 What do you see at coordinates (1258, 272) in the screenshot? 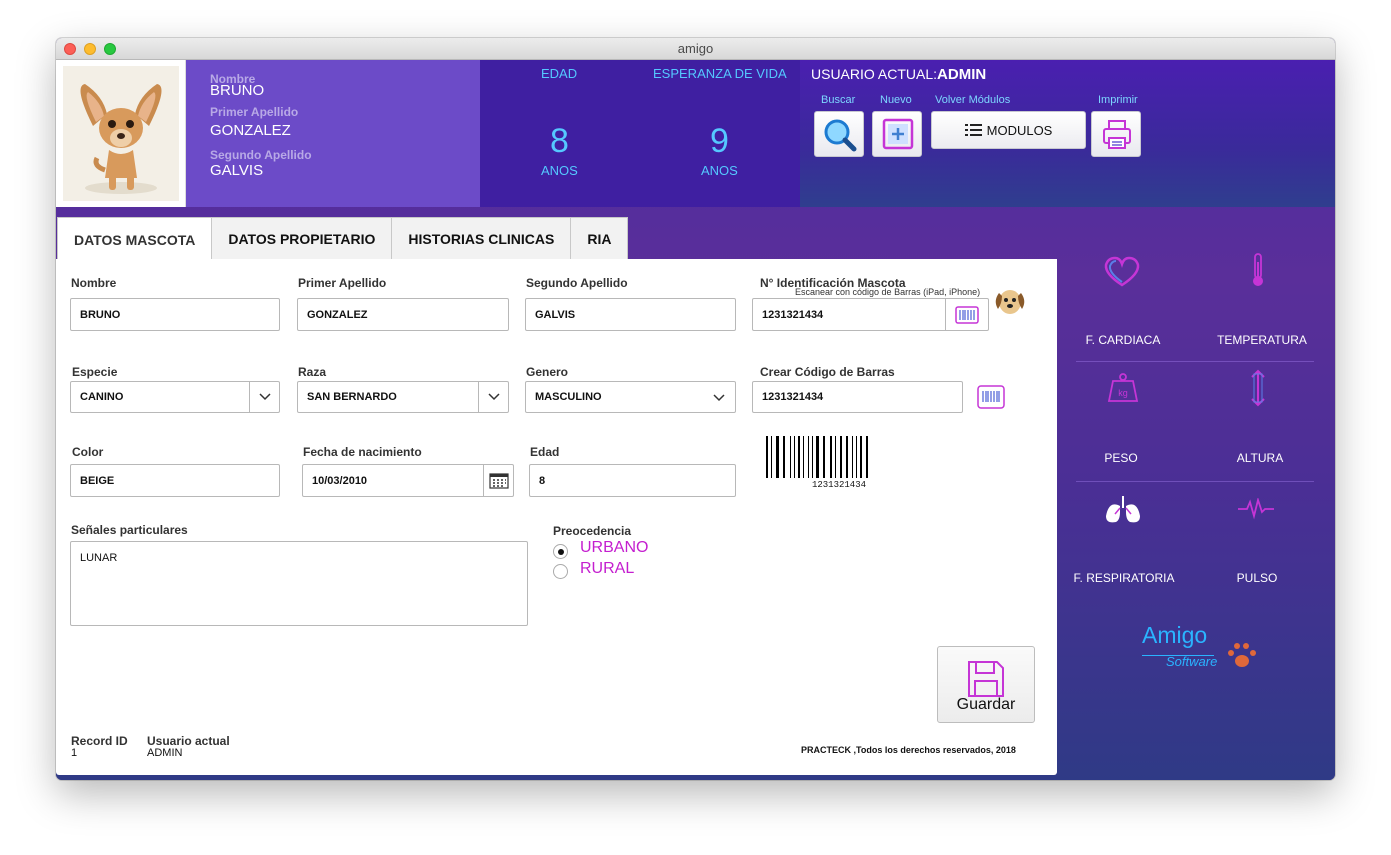
I see `thermometer-icon` at bounding box center [1258, 272].